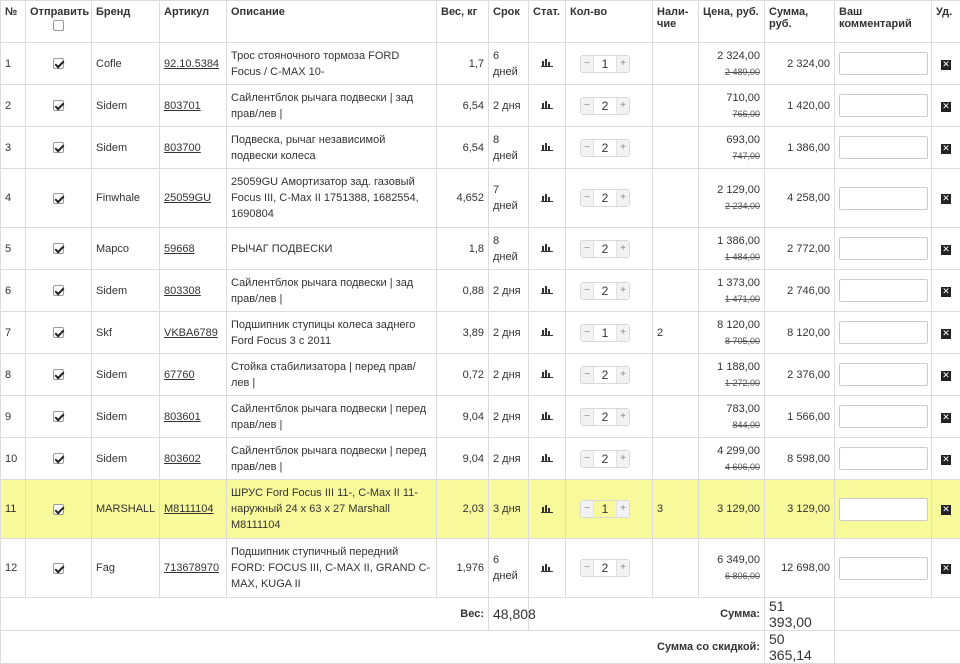 The width and height of the screenshot is (960, 664). I want to click on article-link: 59668, so click(179, 249).